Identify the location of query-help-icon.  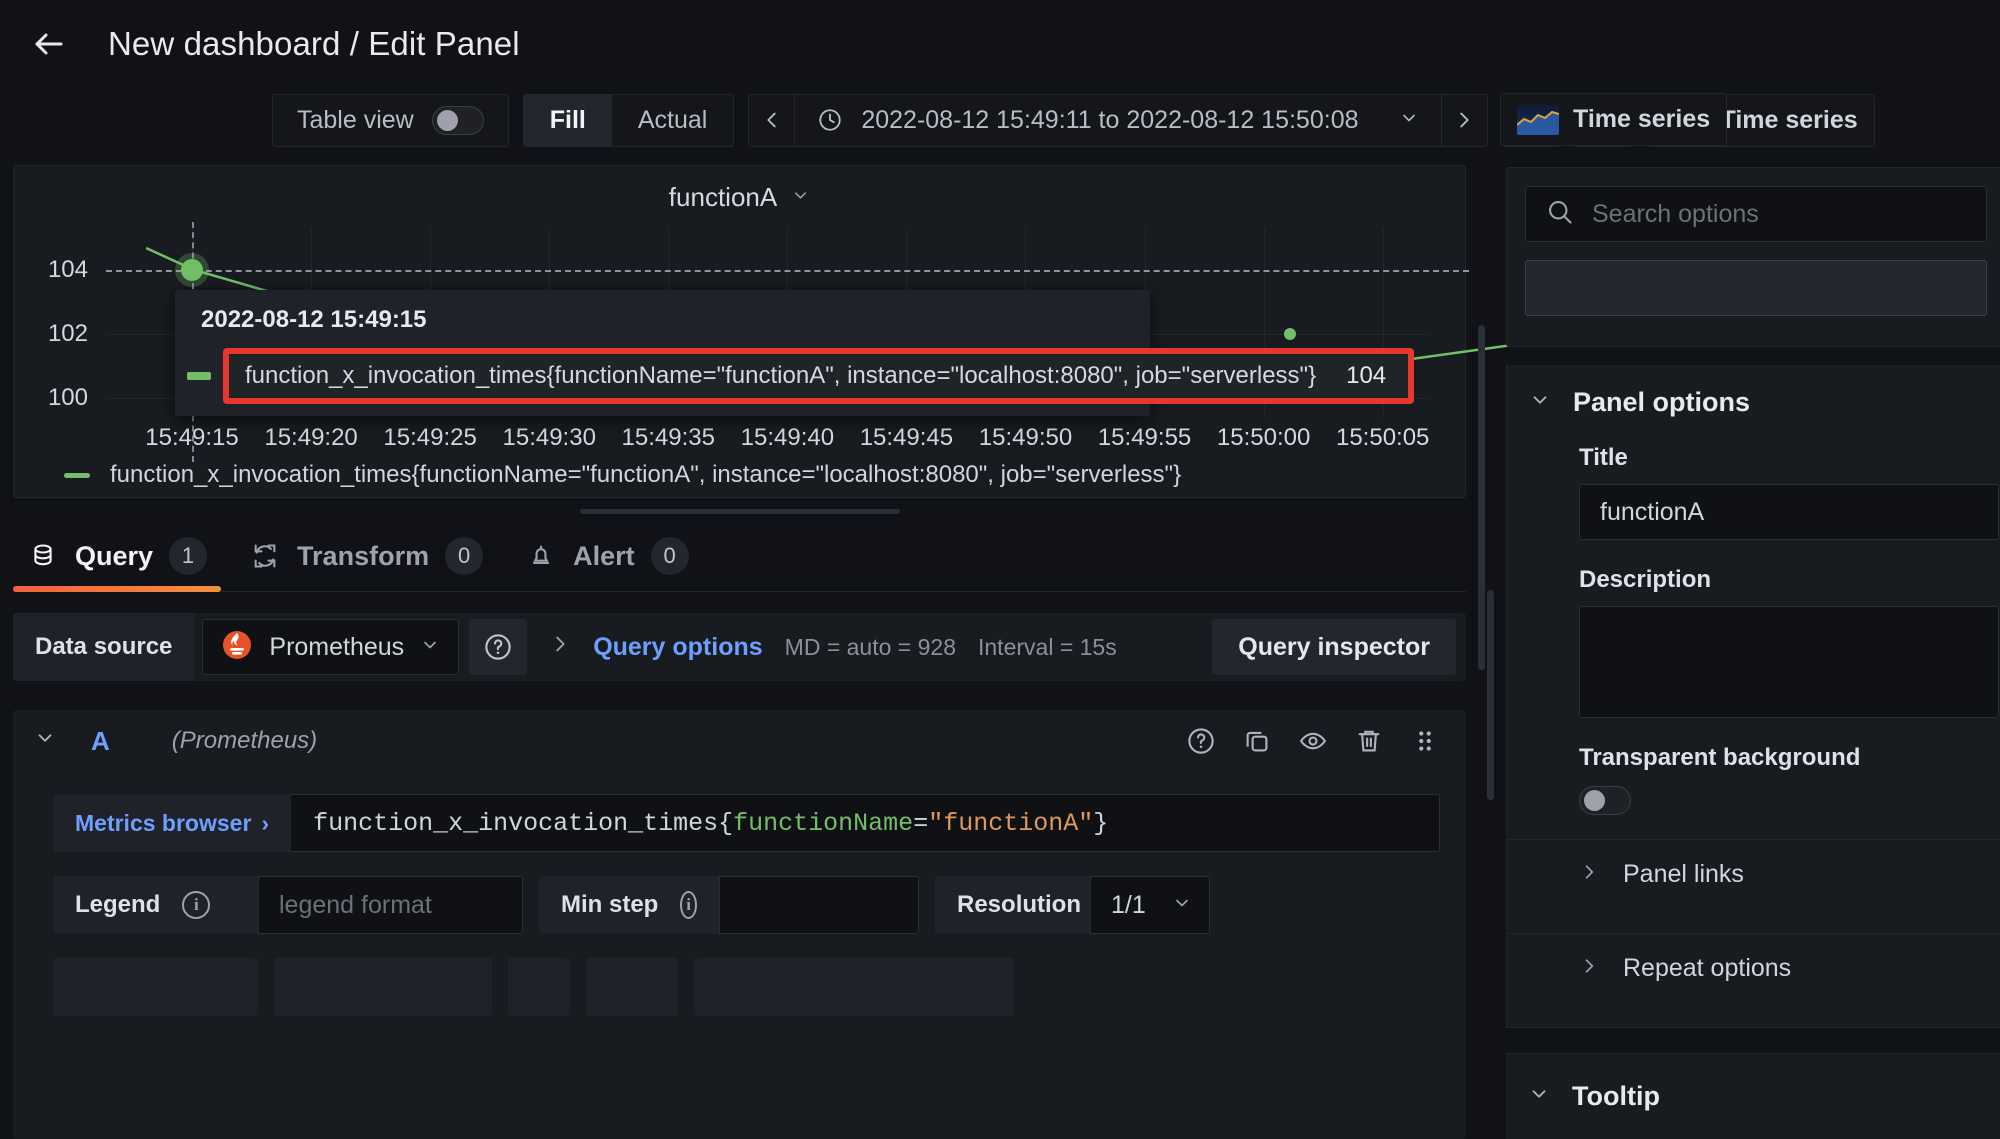
(1201, 741).